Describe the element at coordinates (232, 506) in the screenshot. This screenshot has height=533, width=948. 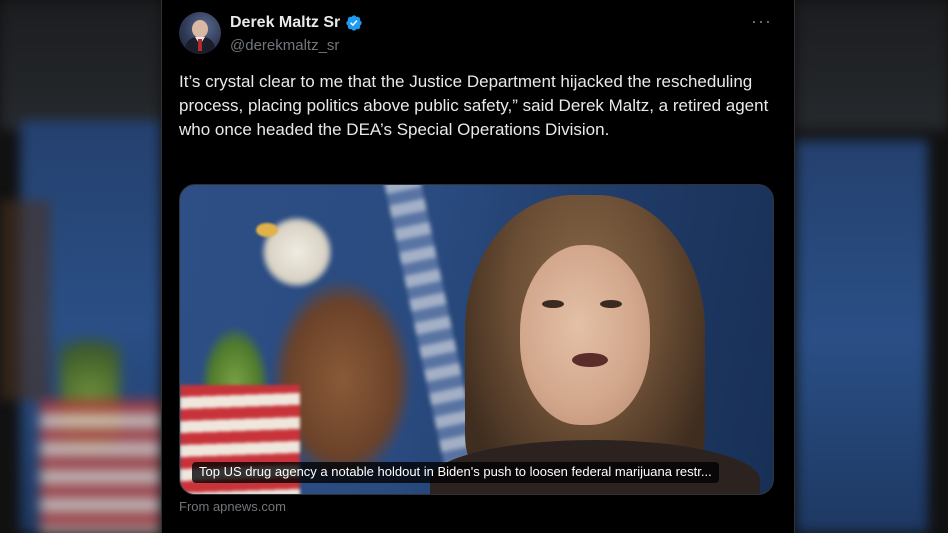
I see `link-card-source: From apnews.com` at that location.